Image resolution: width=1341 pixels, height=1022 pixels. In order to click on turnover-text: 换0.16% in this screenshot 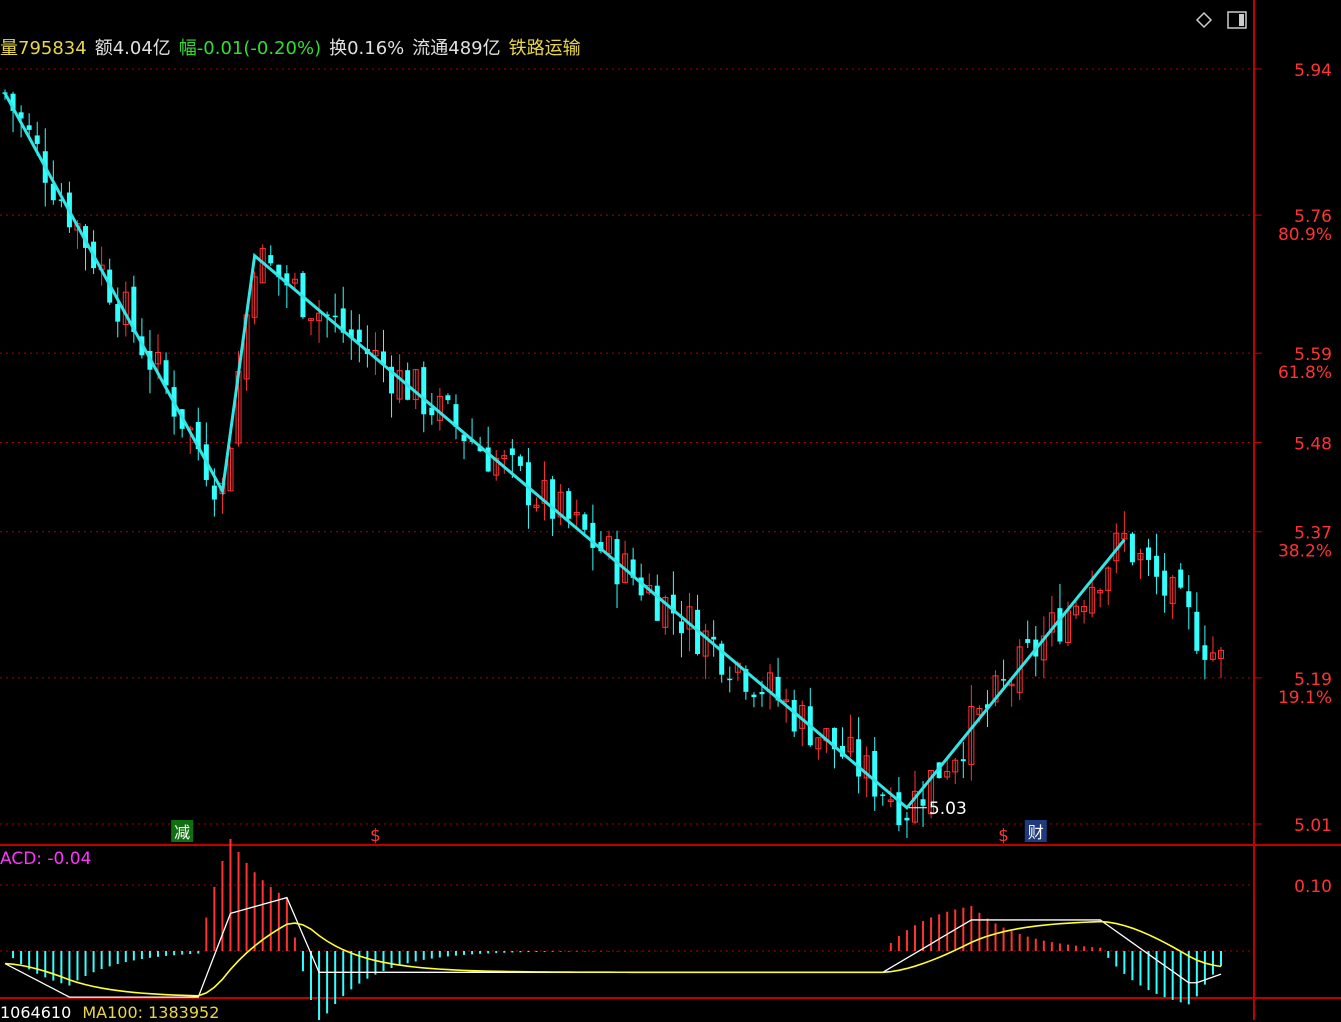, I will do `click(367, 48)`.